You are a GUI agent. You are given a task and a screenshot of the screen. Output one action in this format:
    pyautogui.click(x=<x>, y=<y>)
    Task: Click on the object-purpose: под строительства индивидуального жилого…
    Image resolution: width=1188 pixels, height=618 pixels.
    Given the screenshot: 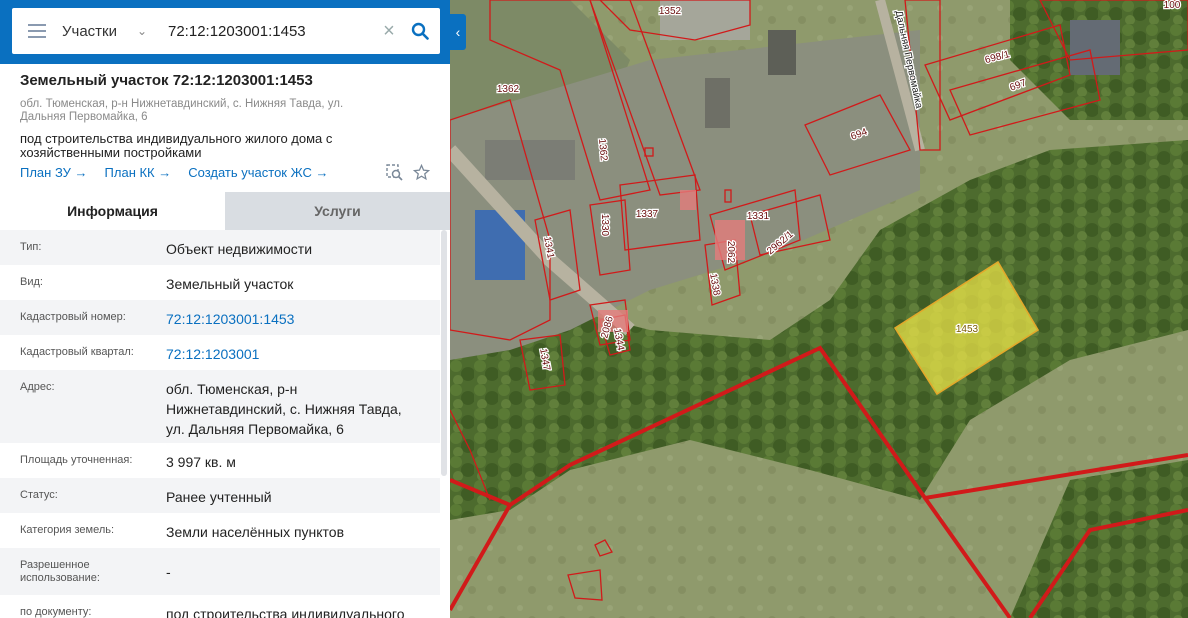 What is the action you would take?
    pyautogui.click(x=176, y=145)
    